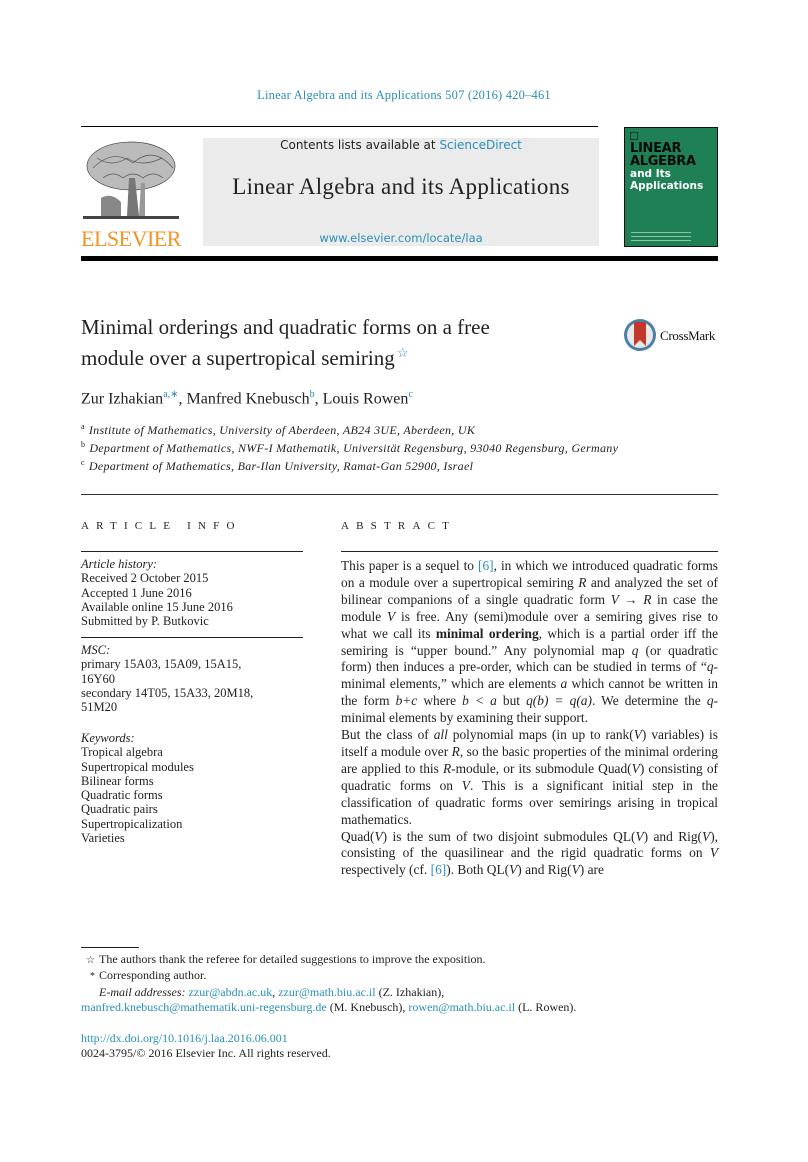  I want to click on history-item: Accepted 1 June 2016, so click(136, 592).